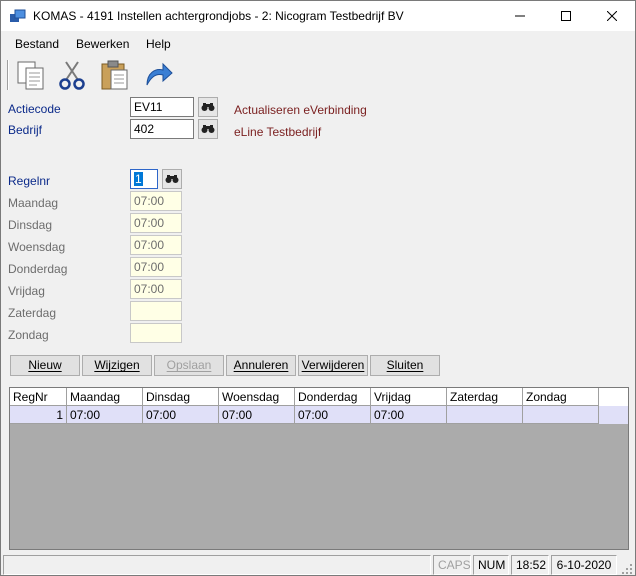  What do you see at coordinates (38, 415) in the screenshot?
I see `grid-cell-regnr: 1` at bounding box center [38, 415].